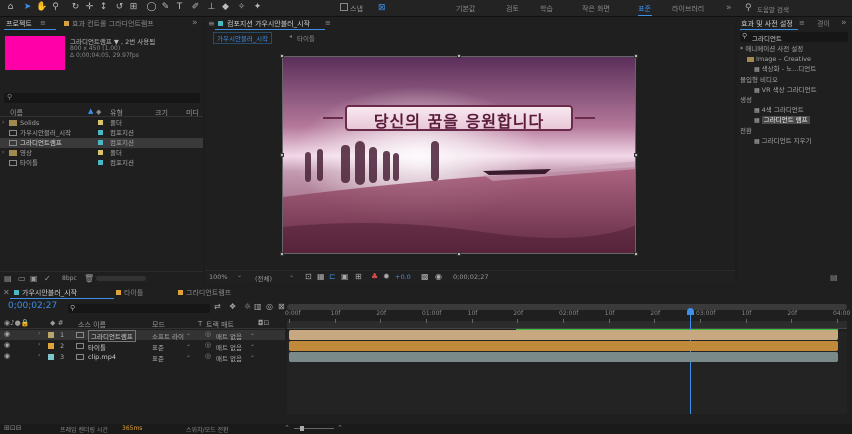 The image size is (852, 434). I want to click on exposure-icon: ✹, so click(386, 276).